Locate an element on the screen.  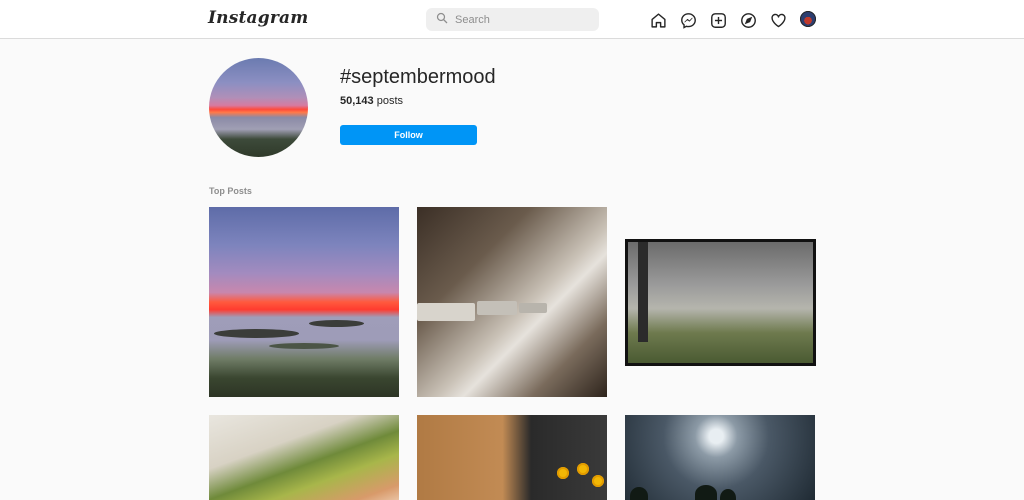
post-thumbnail-conkers is located at coordinates (304, 457).